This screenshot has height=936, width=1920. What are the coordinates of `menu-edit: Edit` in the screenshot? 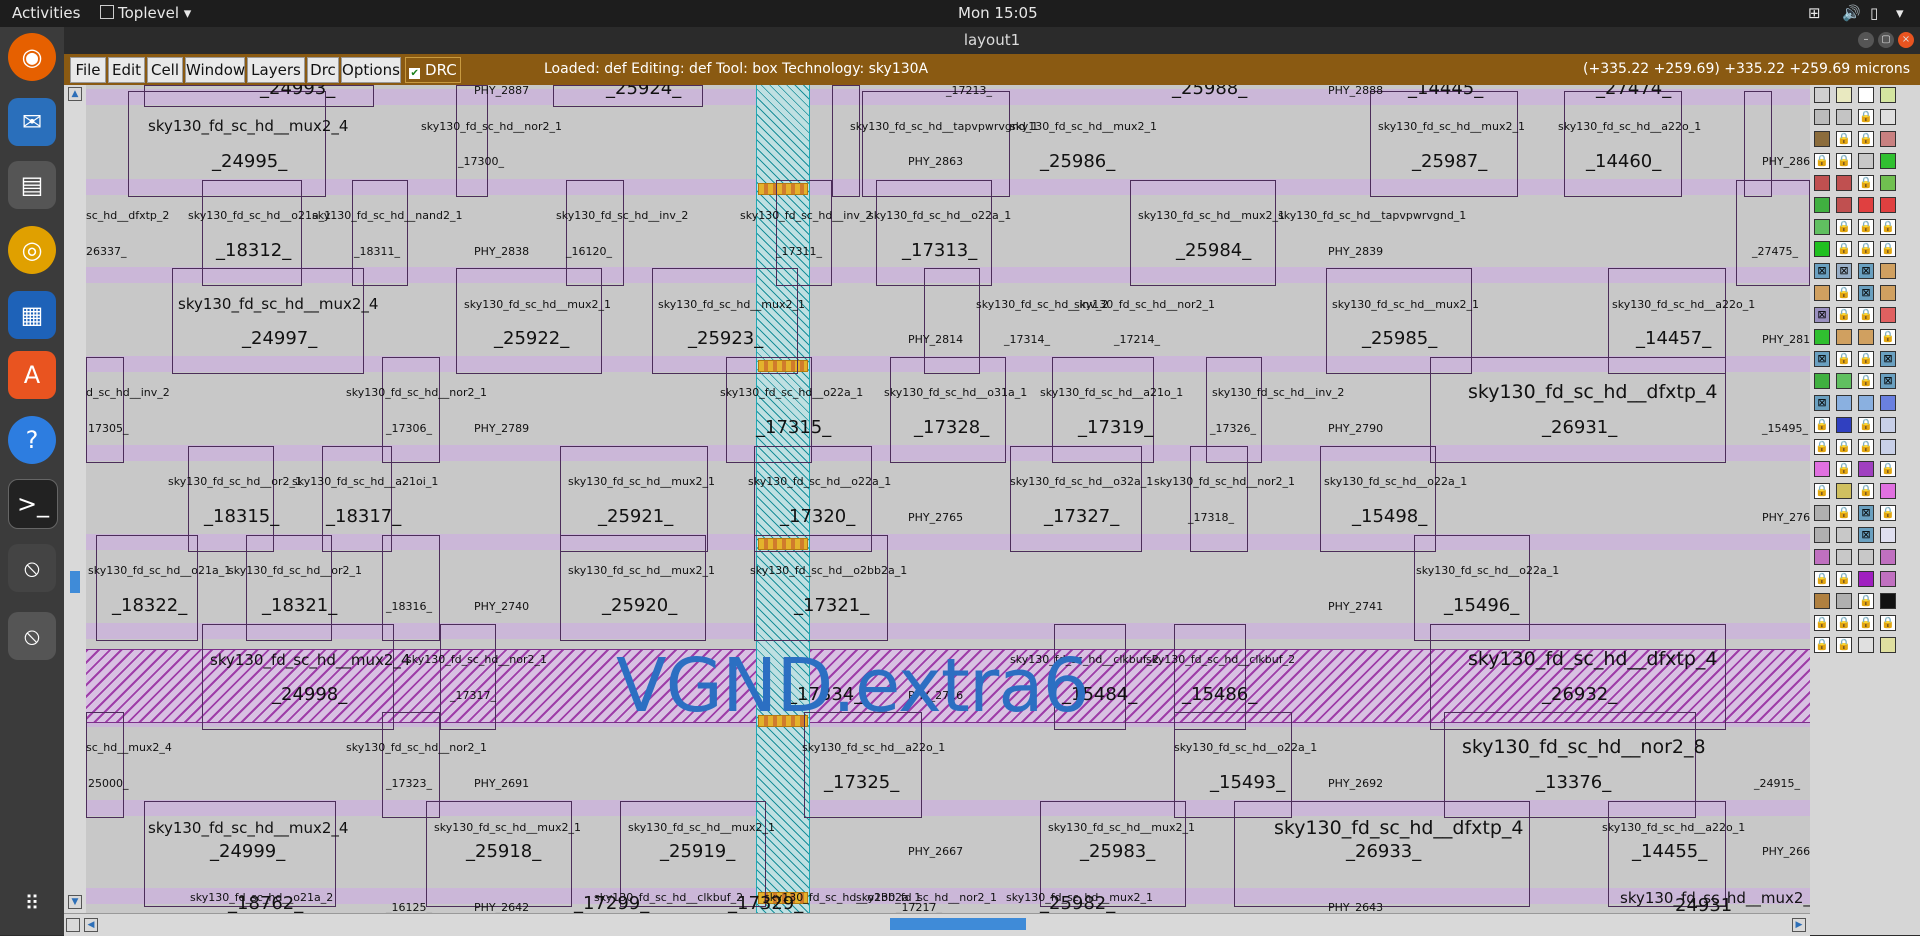 It's located at (126, 70).